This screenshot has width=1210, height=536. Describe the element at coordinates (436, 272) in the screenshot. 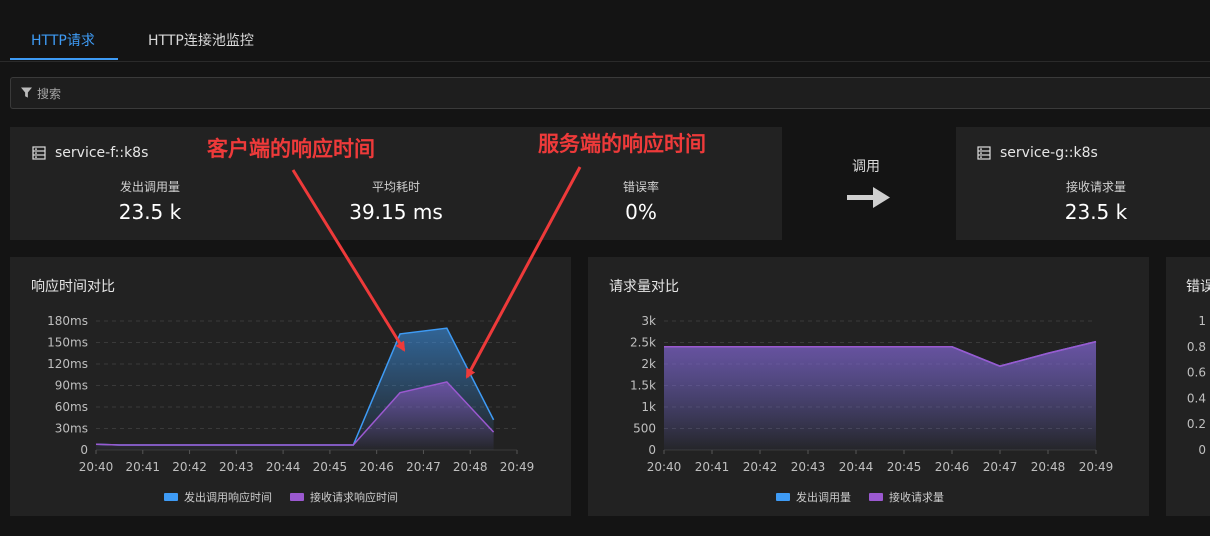

I see `annotation-arrows` at that location.